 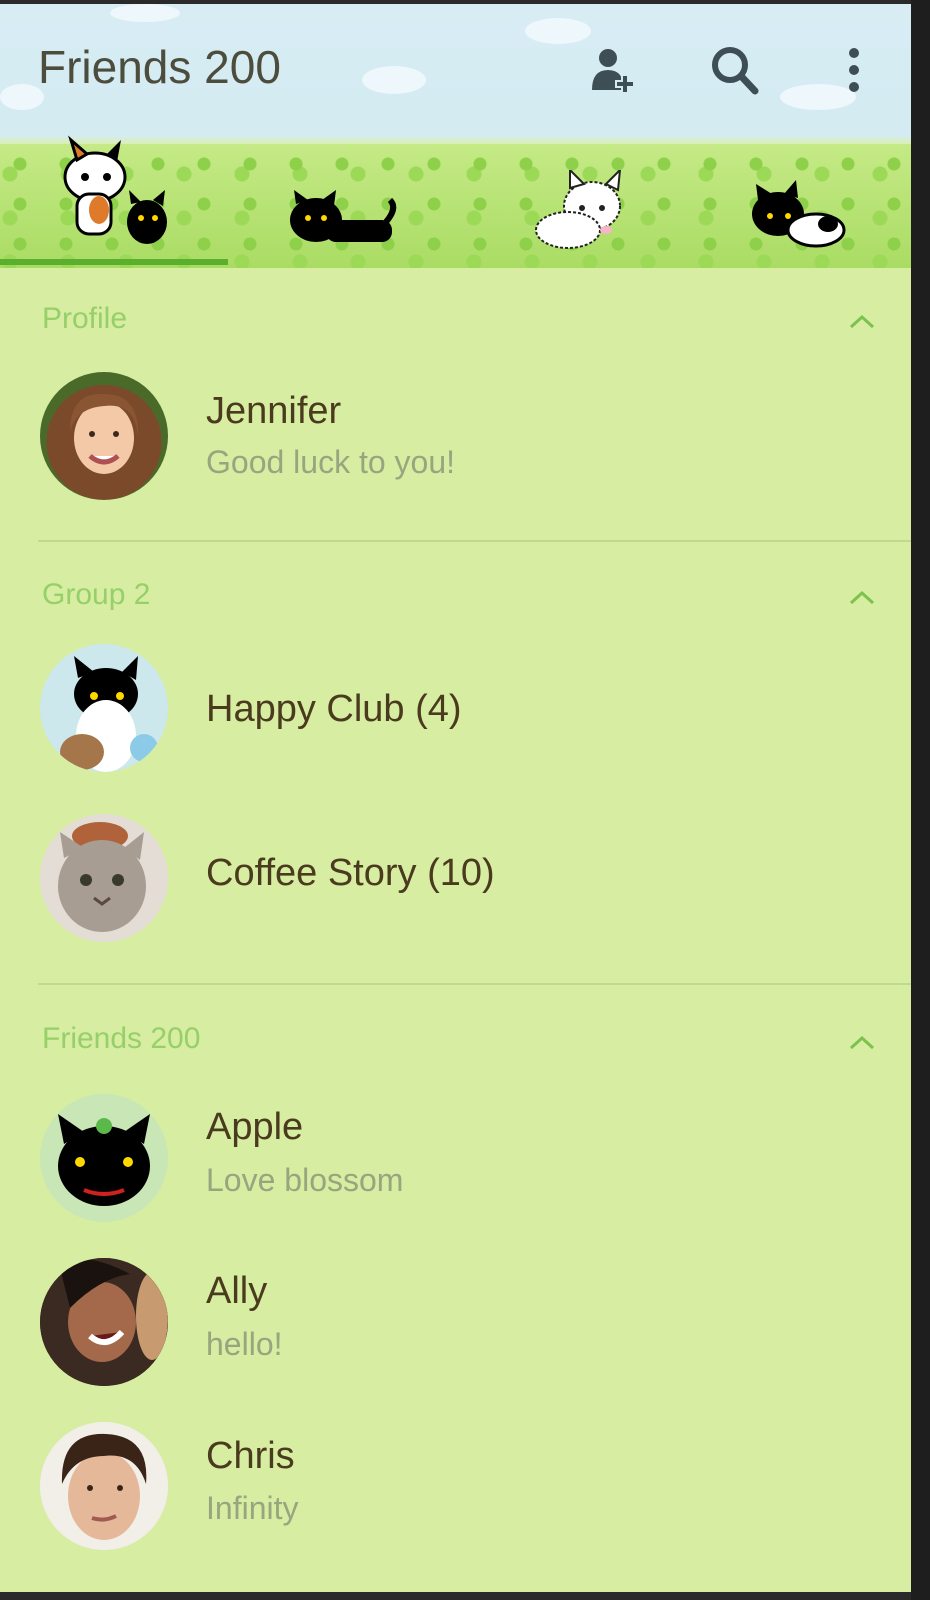 I want to click on friend-status: Love blossom, so click(x=305, y=1180).